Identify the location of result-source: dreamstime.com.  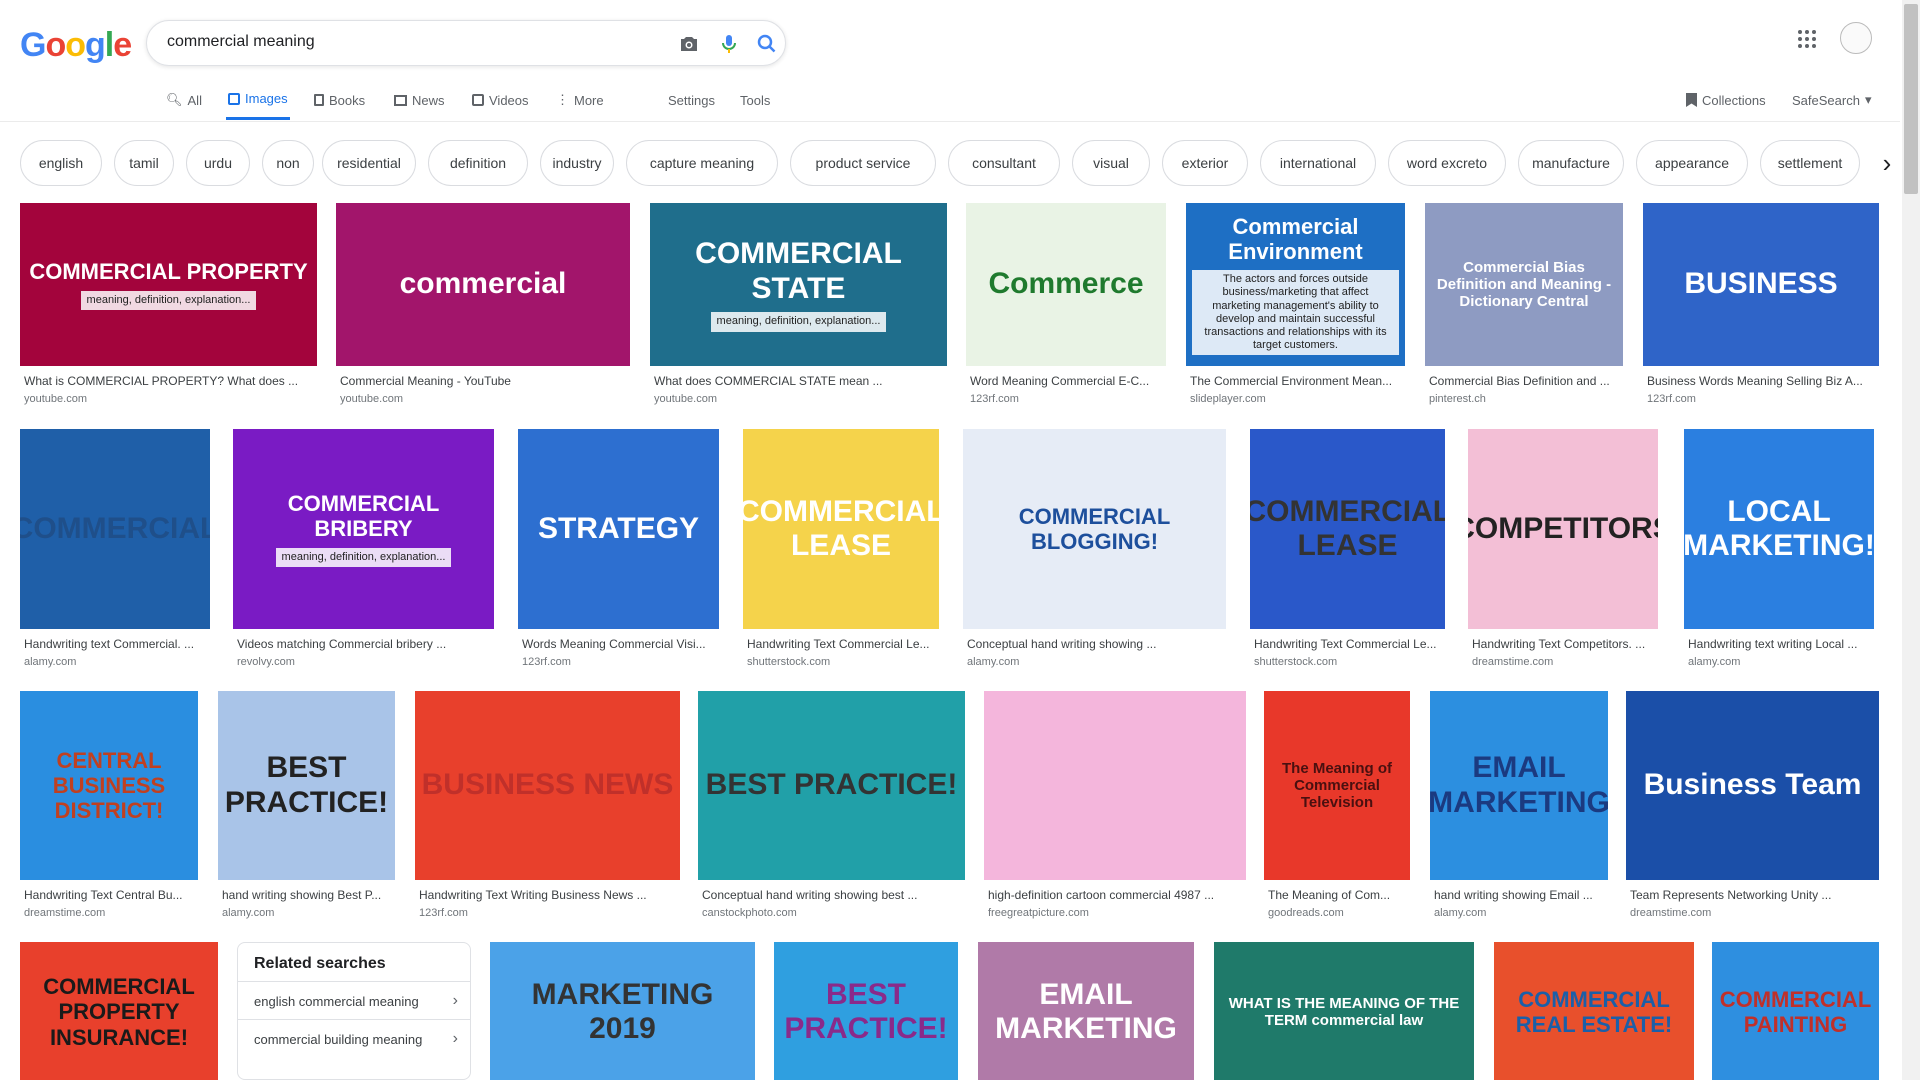
(64, 913).